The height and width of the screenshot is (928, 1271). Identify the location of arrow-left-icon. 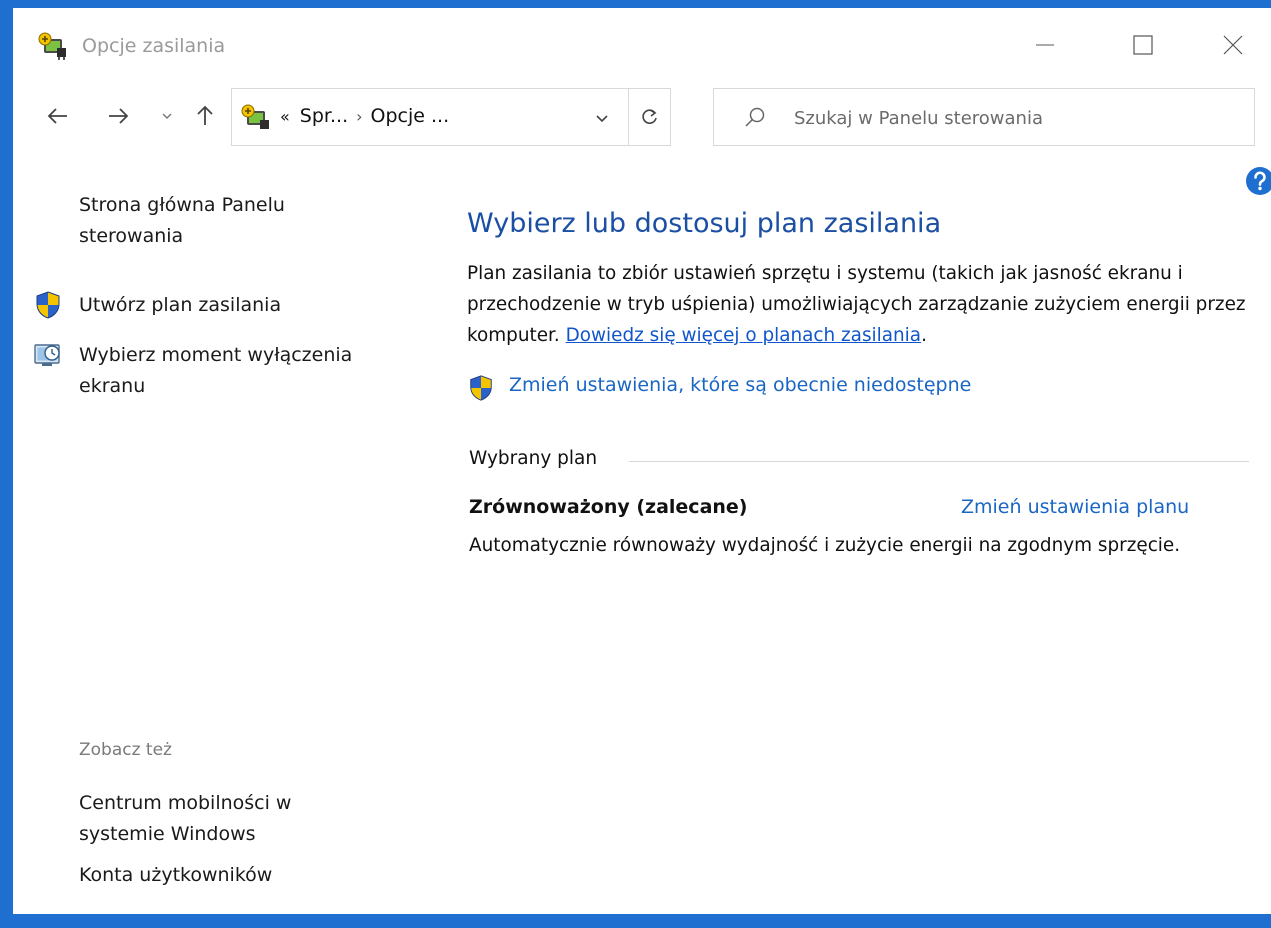
(57, 116).